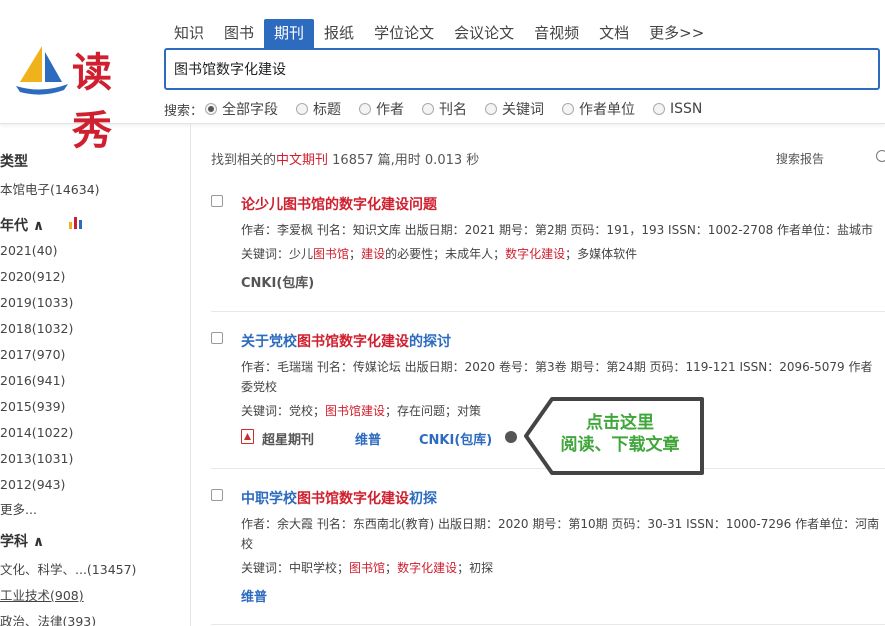  I want to click on filter-year-2013: 2013(1031), so click(36, 458).